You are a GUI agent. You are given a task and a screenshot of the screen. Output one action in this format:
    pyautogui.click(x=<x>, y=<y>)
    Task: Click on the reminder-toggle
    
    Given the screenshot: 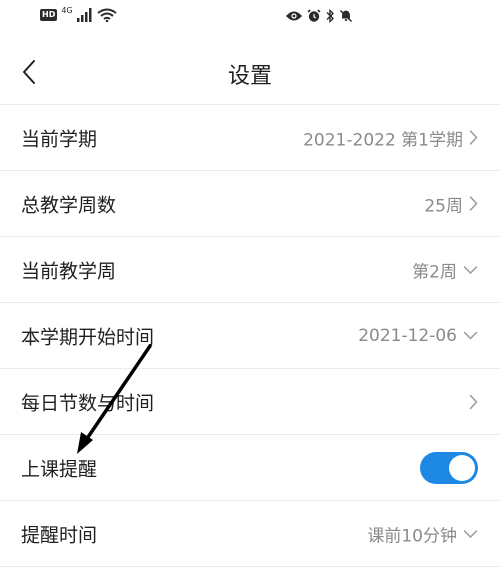 What is the action you would take?
    pyautogui.click(x=449, y=467)
    